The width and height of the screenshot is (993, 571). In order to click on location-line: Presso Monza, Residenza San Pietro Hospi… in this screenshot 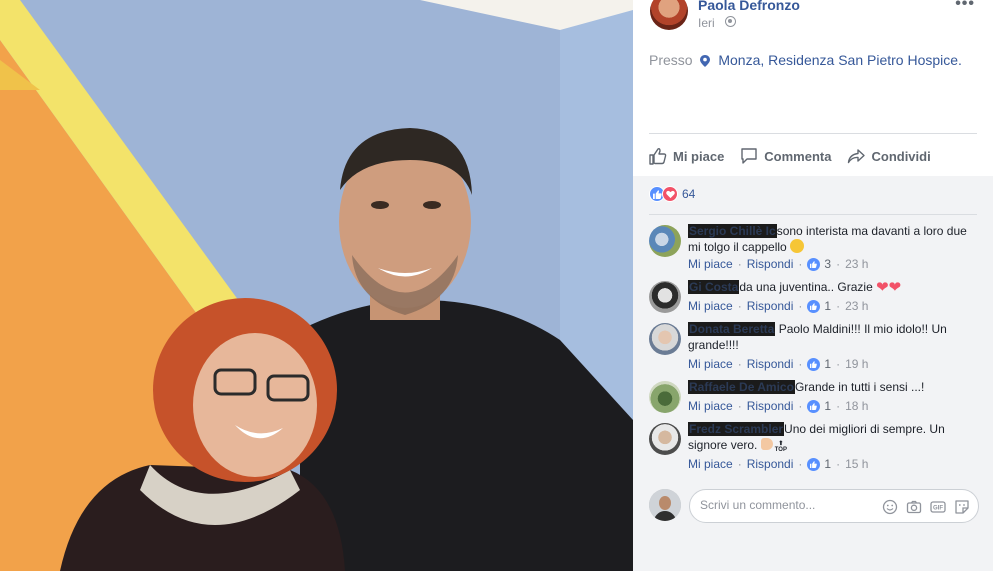, I will do `click(805, 60)`.